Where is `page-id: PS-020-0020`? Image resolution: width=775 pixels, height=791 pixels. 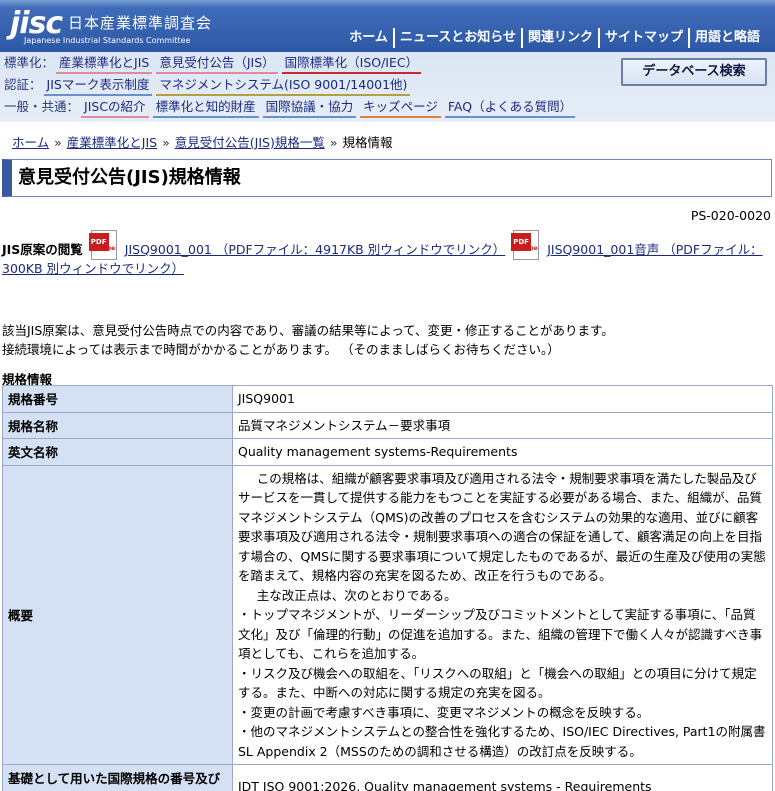
page-id: PS-020-0020 is located at coordinates (730, 215).